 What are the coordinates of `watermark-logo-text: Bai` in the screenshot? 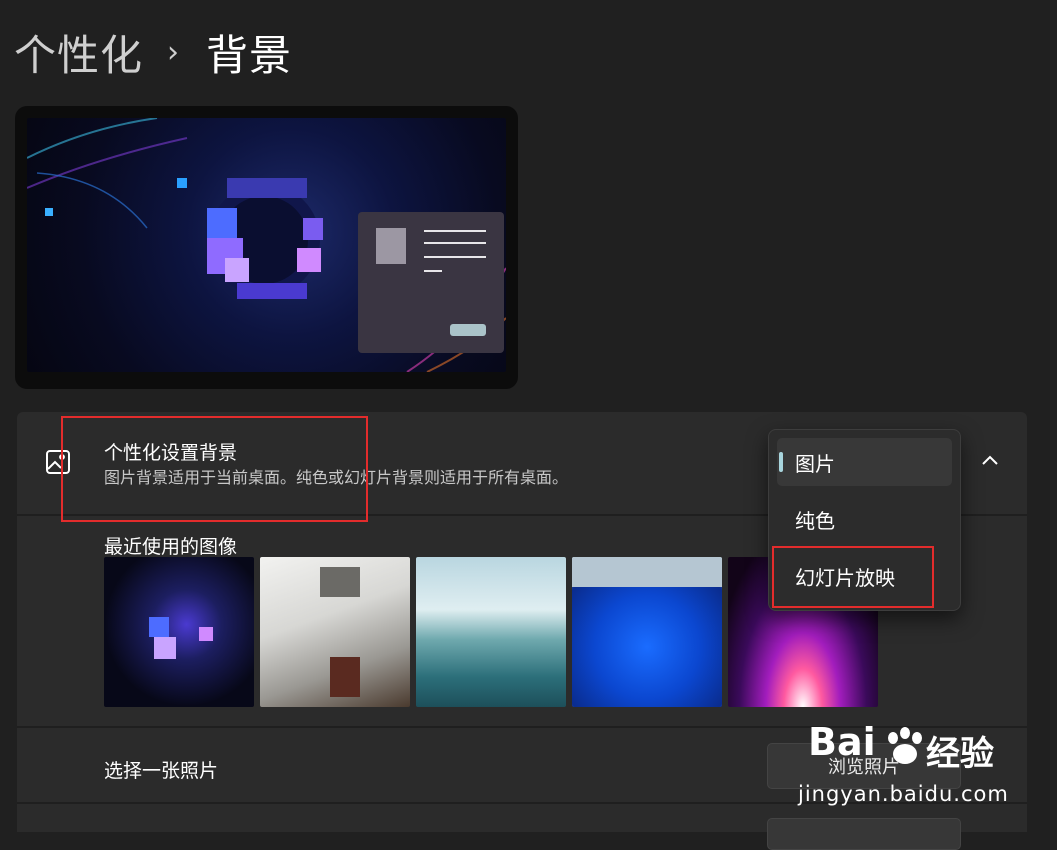 It's located at (842, 742).